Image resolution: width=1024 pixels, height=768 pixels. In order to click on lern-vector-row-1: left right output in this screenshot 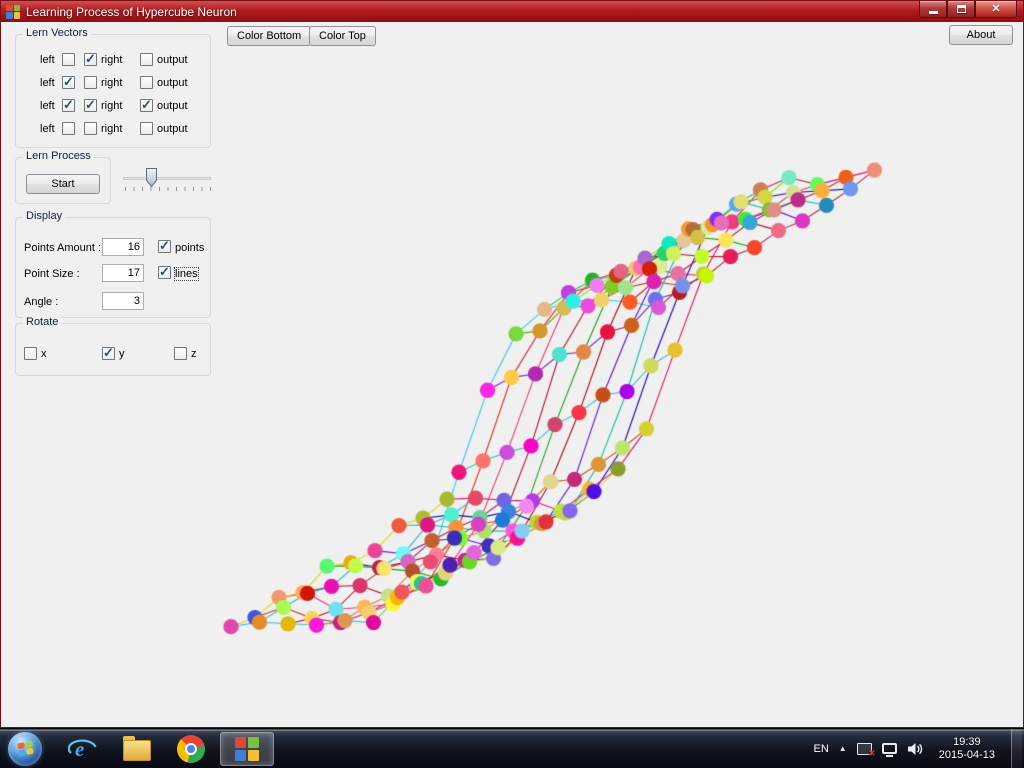, I will do `click(113, 60)`.